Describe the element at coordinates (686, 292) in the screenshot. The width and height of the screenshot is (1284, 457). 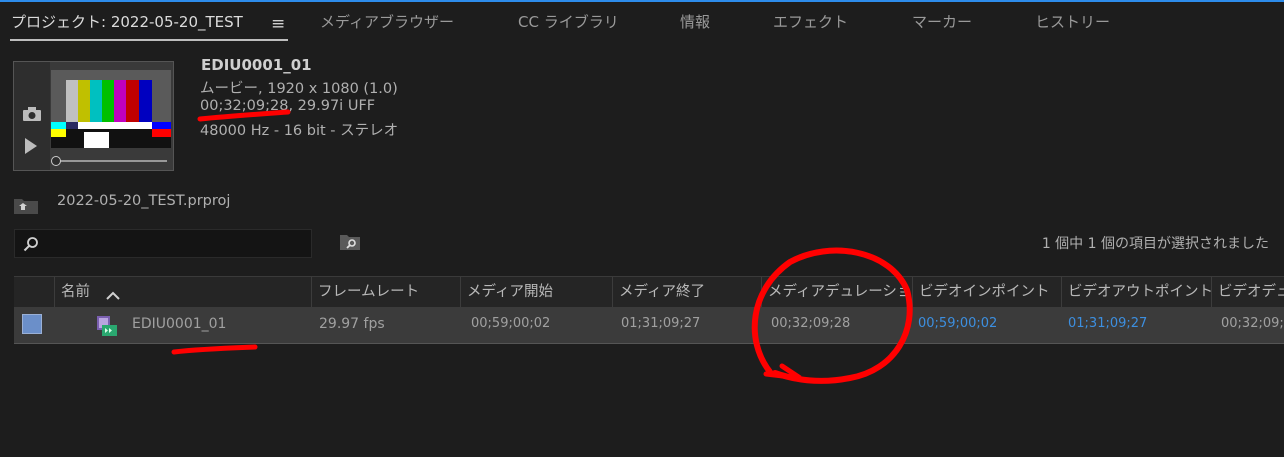
I see `column-header-media-end: メディア終了` at that location.